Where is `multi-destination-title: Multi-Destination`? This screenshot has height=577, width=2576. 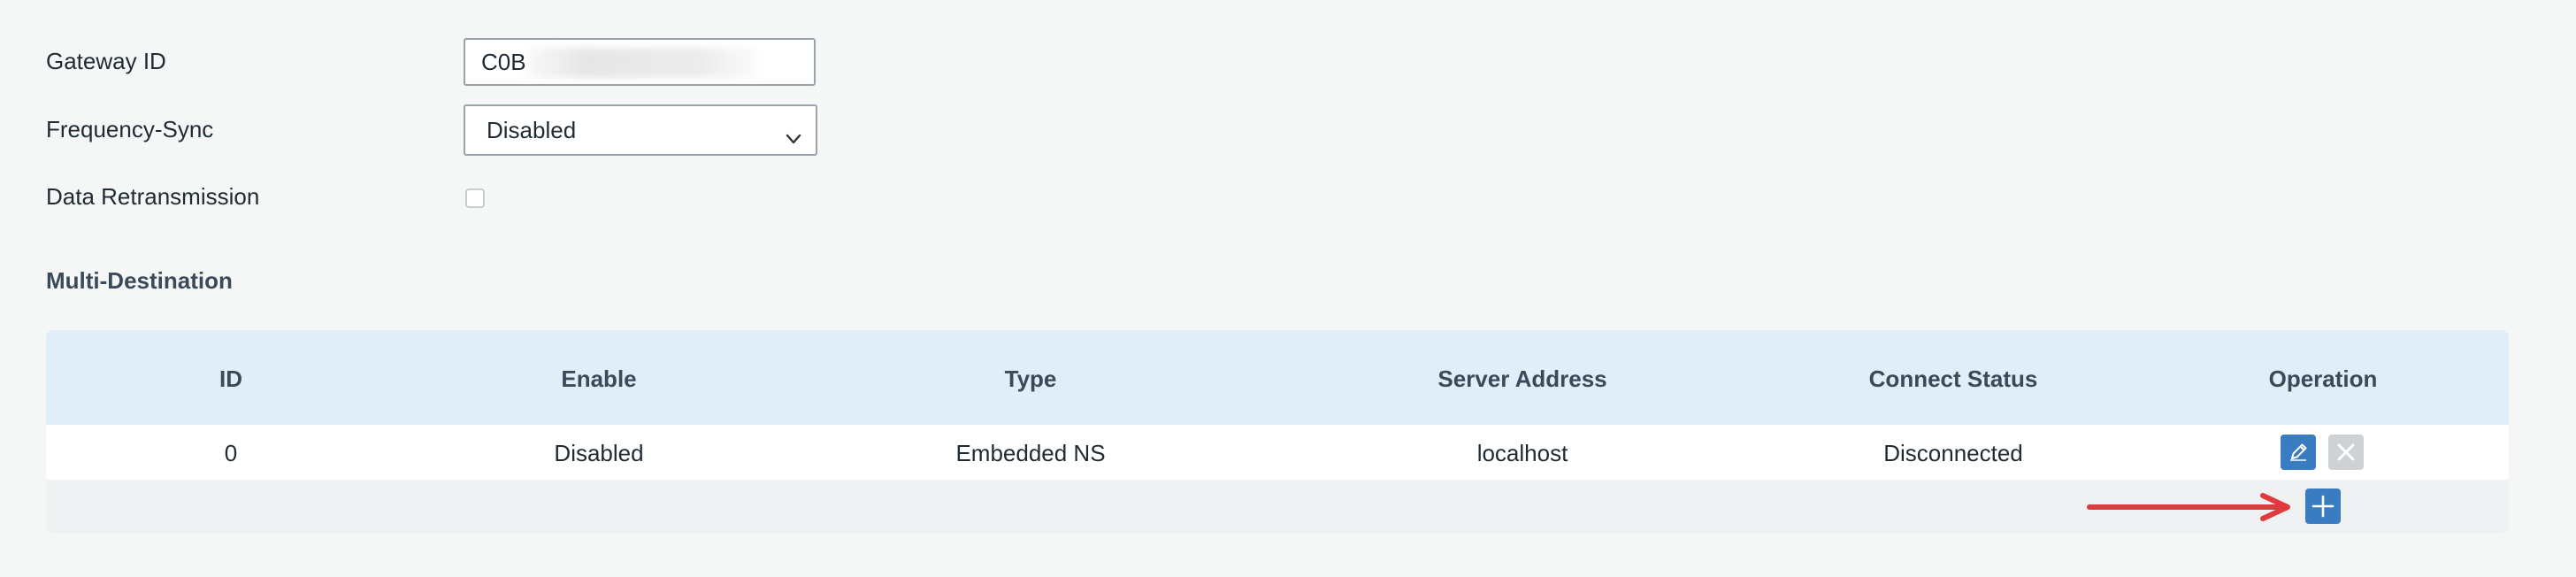 multi-destination-title: Multi-Destination is located at coordinates (139, 280).